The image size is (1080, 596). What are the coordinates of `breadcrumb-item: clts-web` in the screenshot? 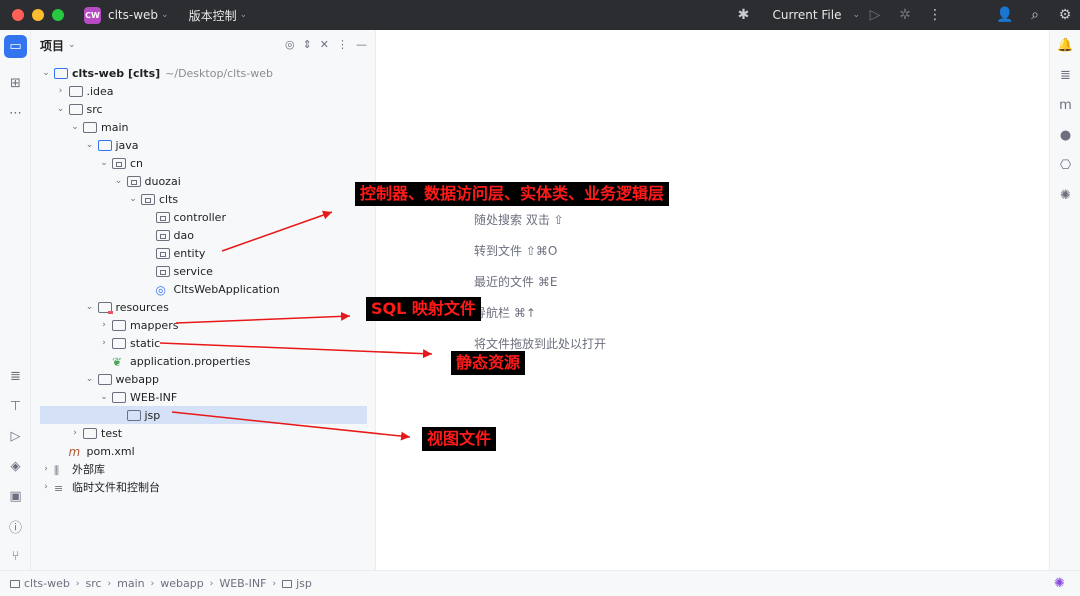 It's located at (40, 583).